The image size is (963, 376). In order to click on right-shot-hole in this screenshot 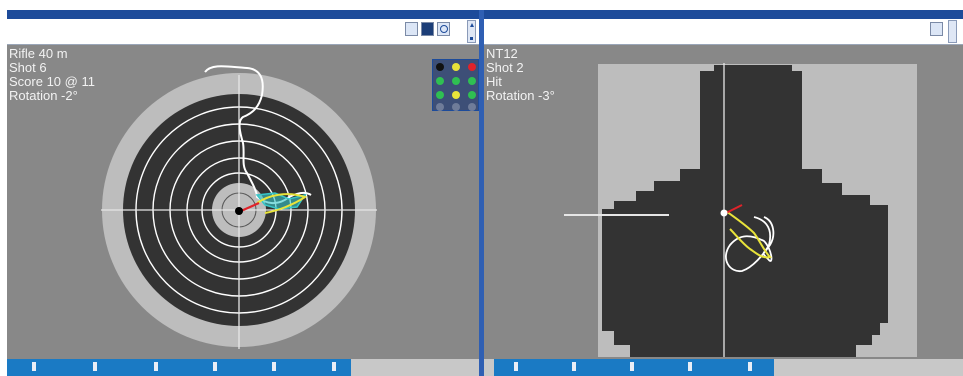, I will do `click(724, 213)`.